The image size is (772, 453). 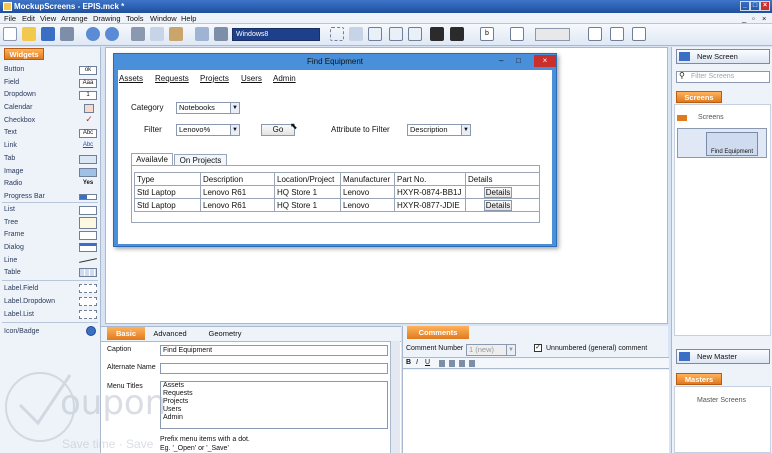 What do you see at coordinates (284, 78) in the screenshot?
I see `dialog-menu-admin: Admin` at bounding box center [284, 78].